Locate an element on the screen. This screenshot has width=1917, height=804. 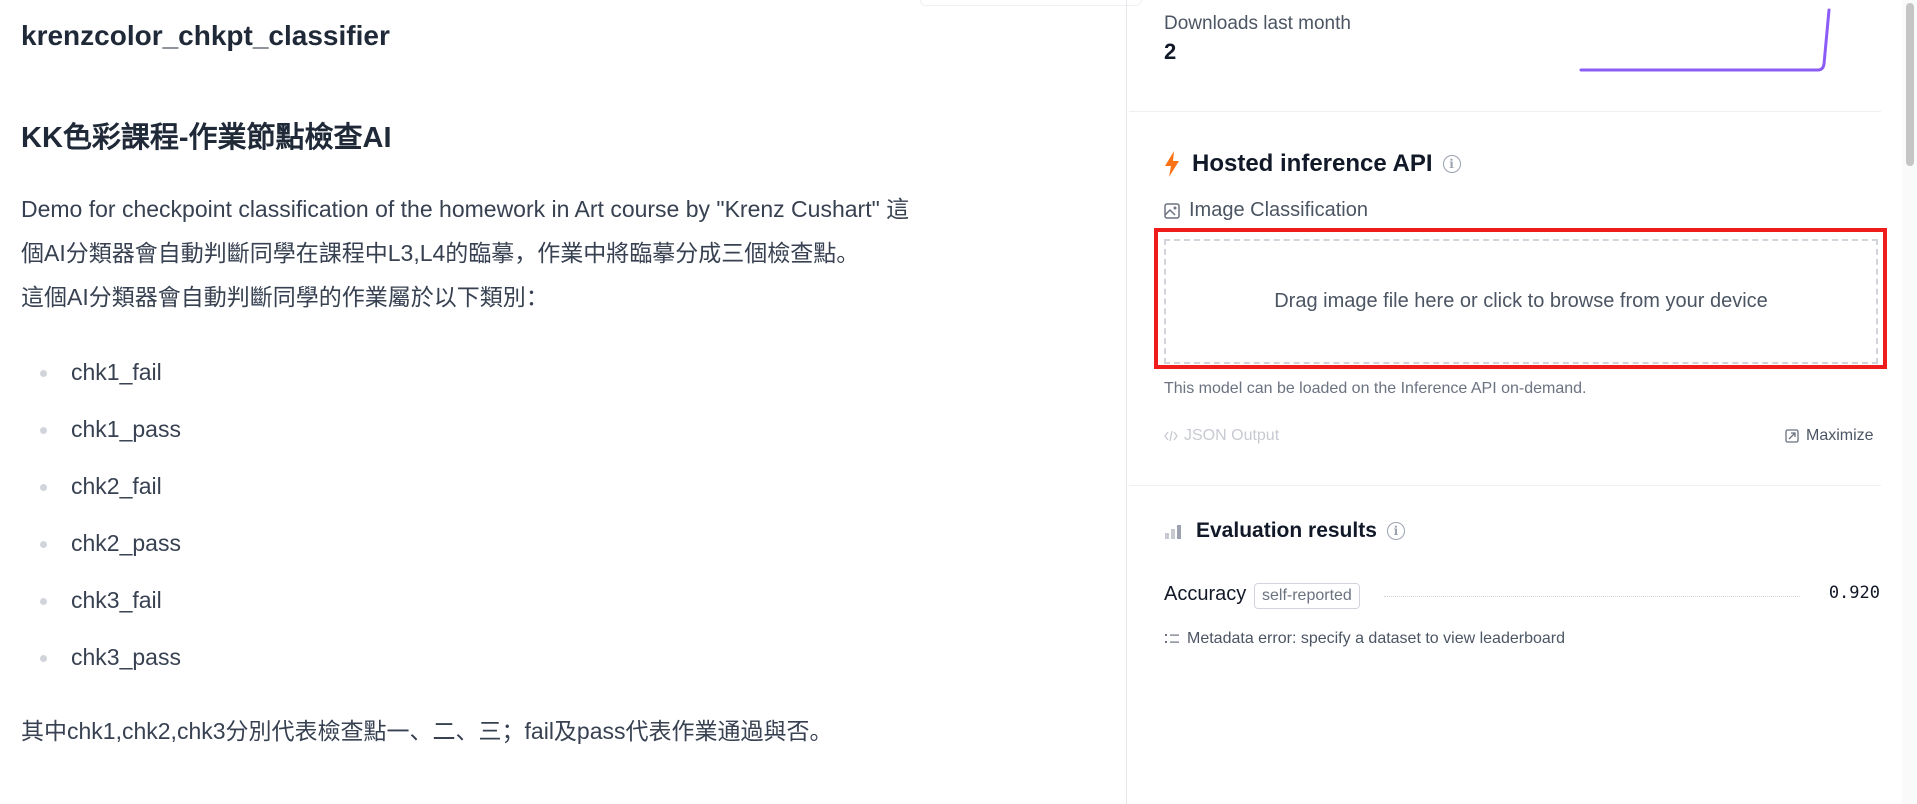
list-item: chk3_fail is located at coordinates (90, 604).